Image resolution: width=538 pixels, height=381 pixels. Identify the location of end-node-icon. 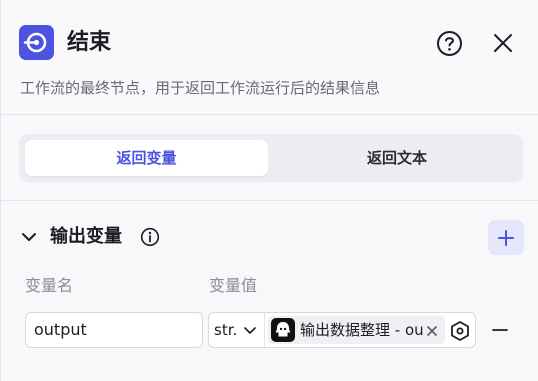
(36, 42).